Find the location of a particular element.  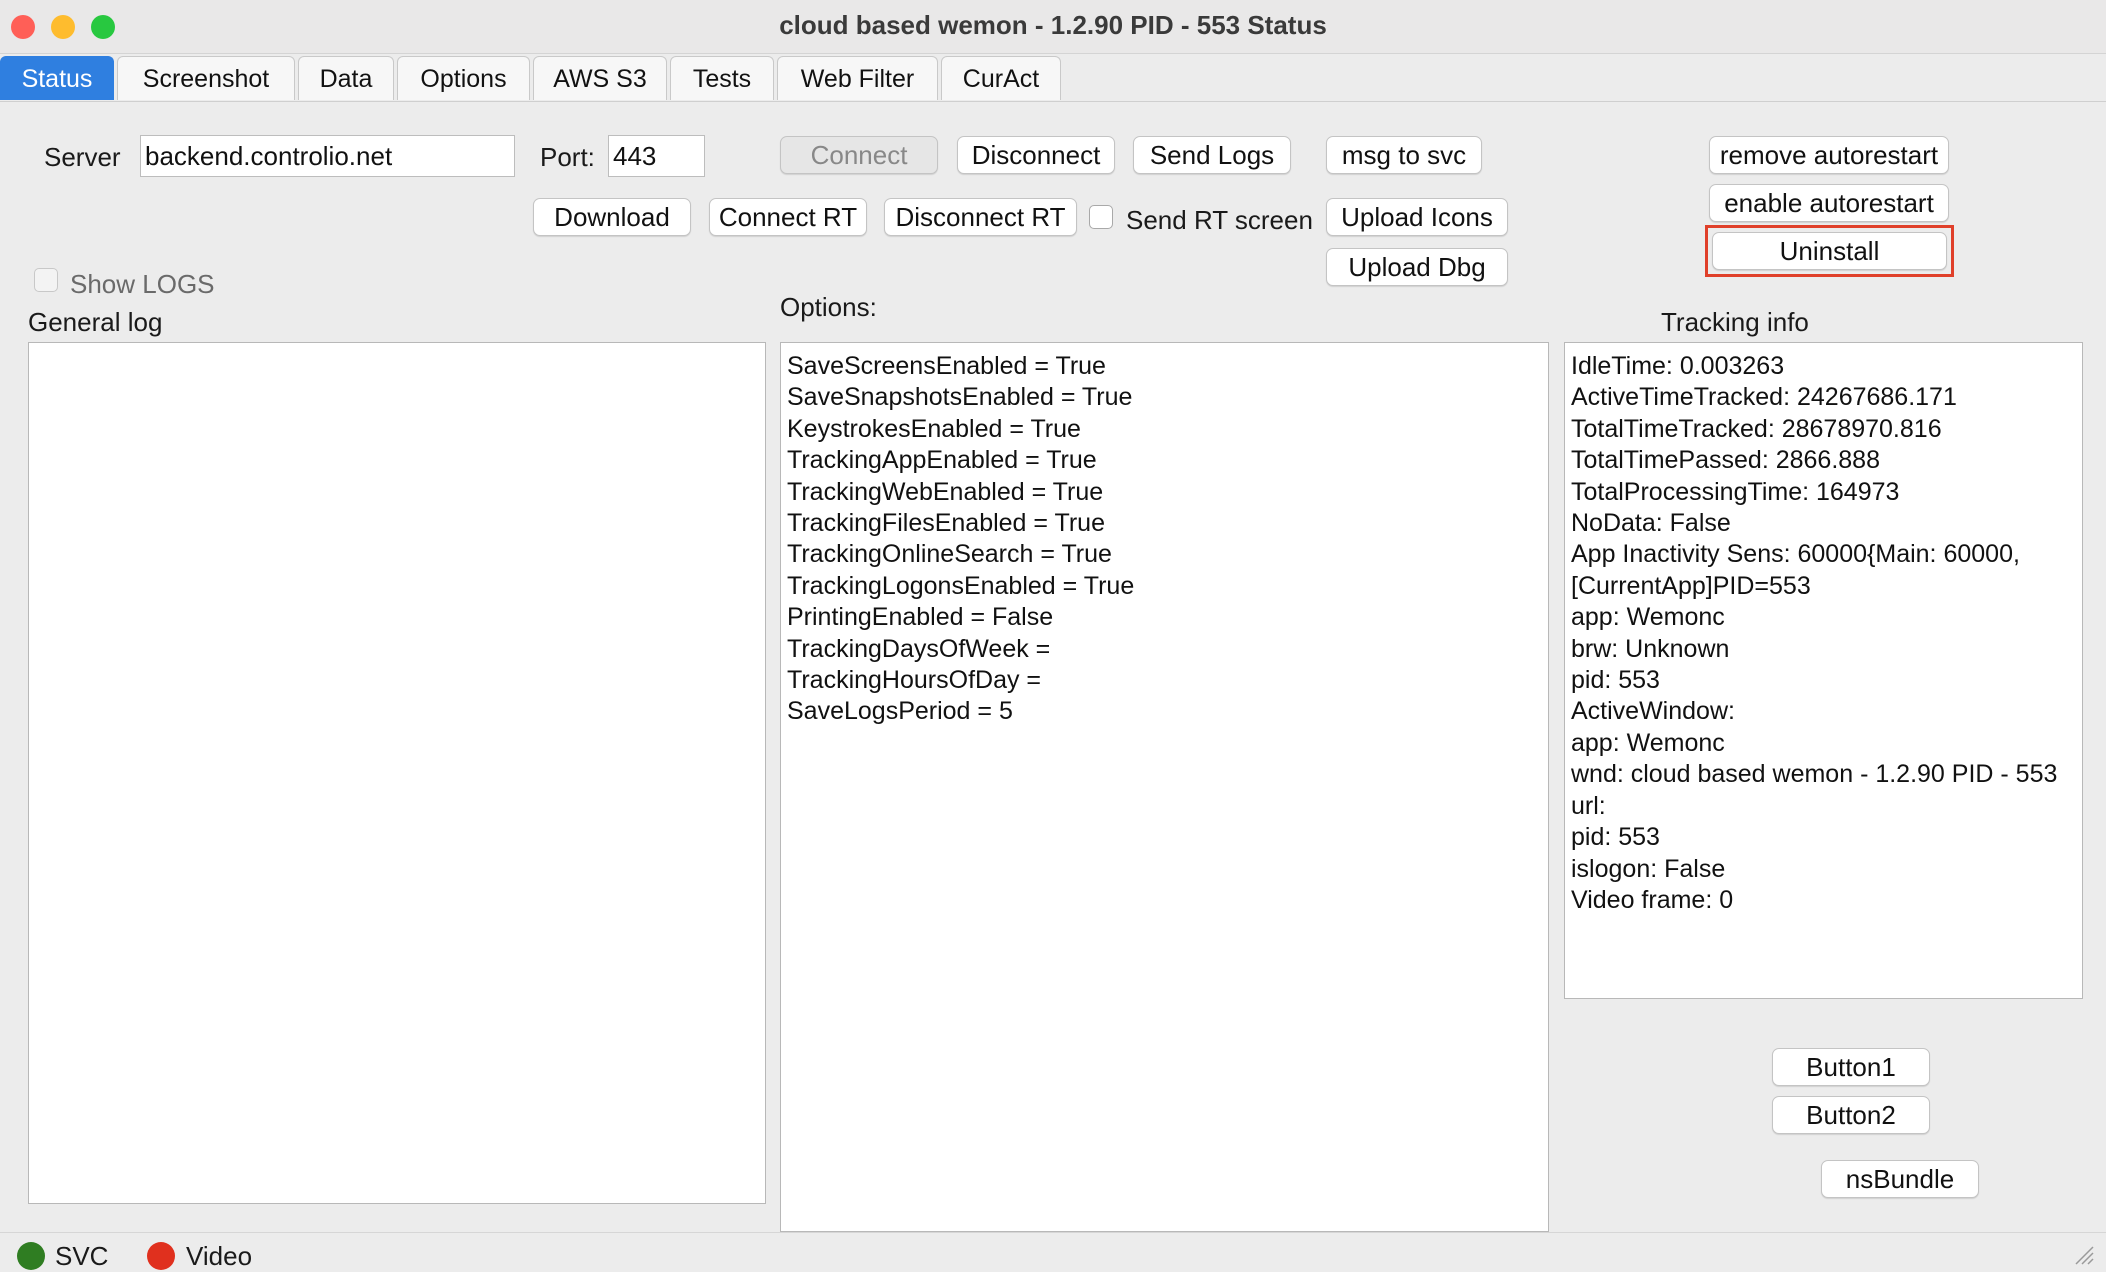

send-logs-button: Send Logs is located at coordinates (1212, 155).